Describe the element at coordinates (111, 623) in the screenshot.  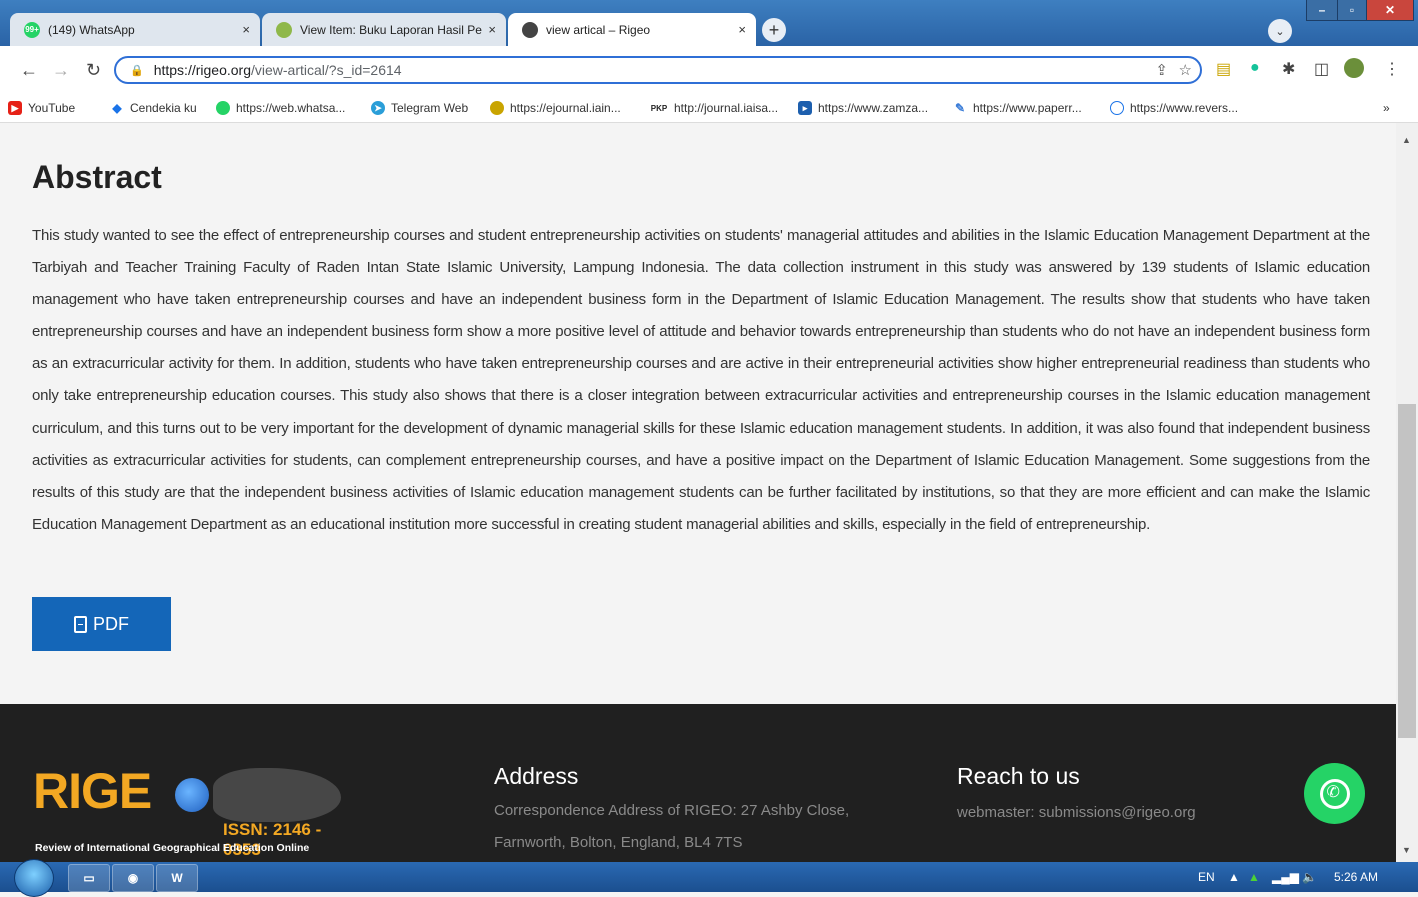
I see `pdf-label: PDF` at that location.